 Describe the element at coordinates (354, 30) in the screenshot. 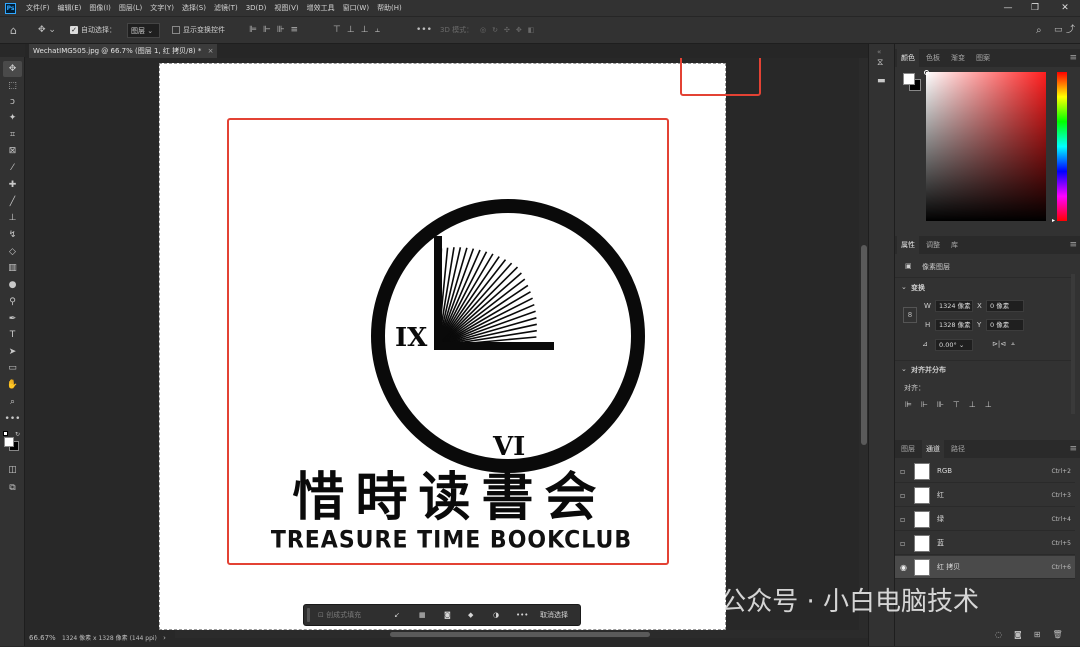

I see `align-middle-icon: ⊥` at that location.